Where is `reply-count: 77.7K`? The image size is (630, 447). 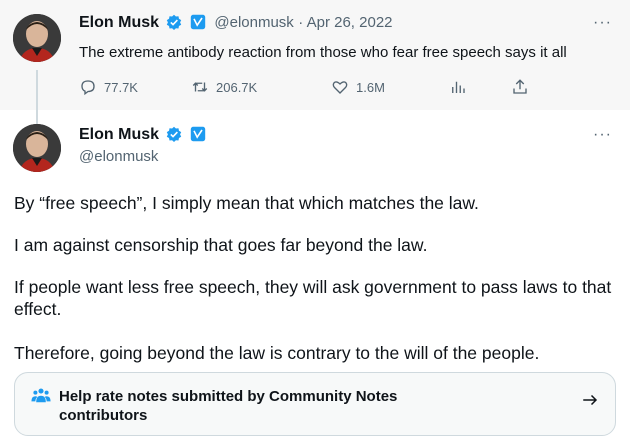 reply-count: 77.7K is located at coordinates (121, 87).